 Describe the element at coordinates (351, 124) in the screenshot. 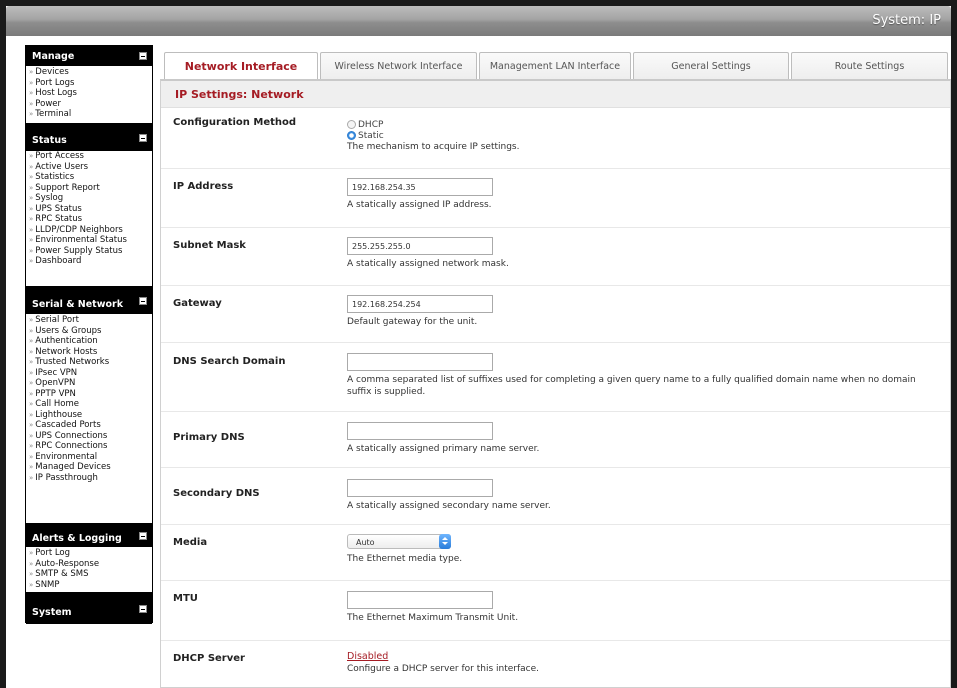

I see `radio-button-icon` at that location.